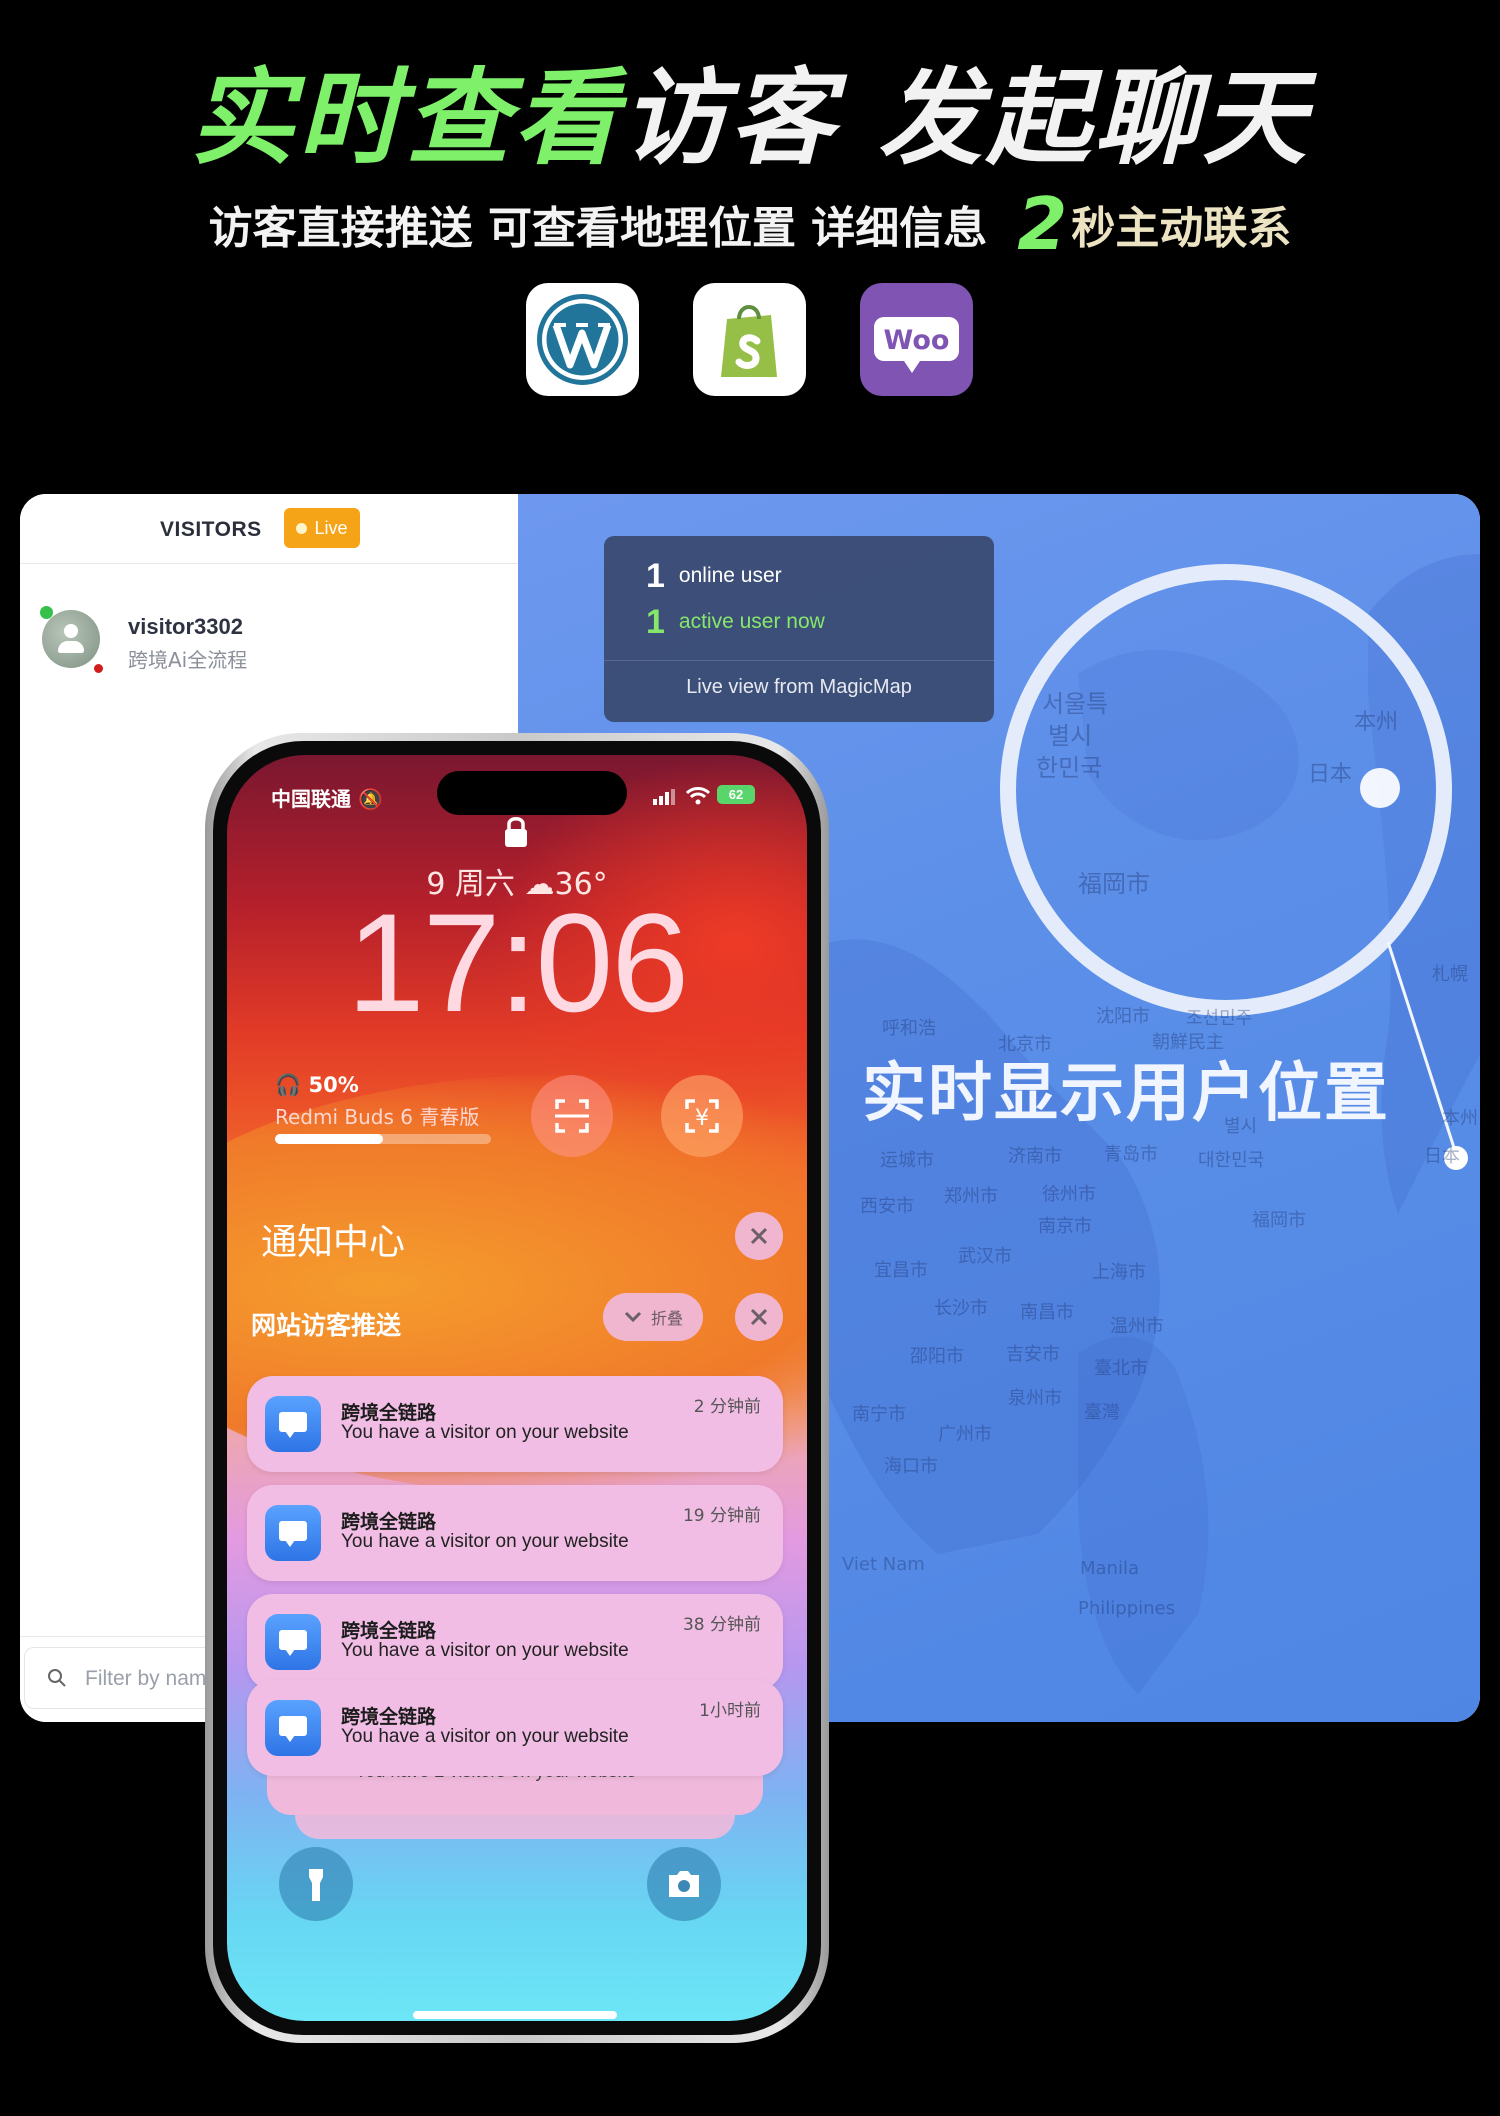 The width and height of the screenshot is (1500, 2116). I want to click on map-city-label: 运城市, so click(907, 1160).